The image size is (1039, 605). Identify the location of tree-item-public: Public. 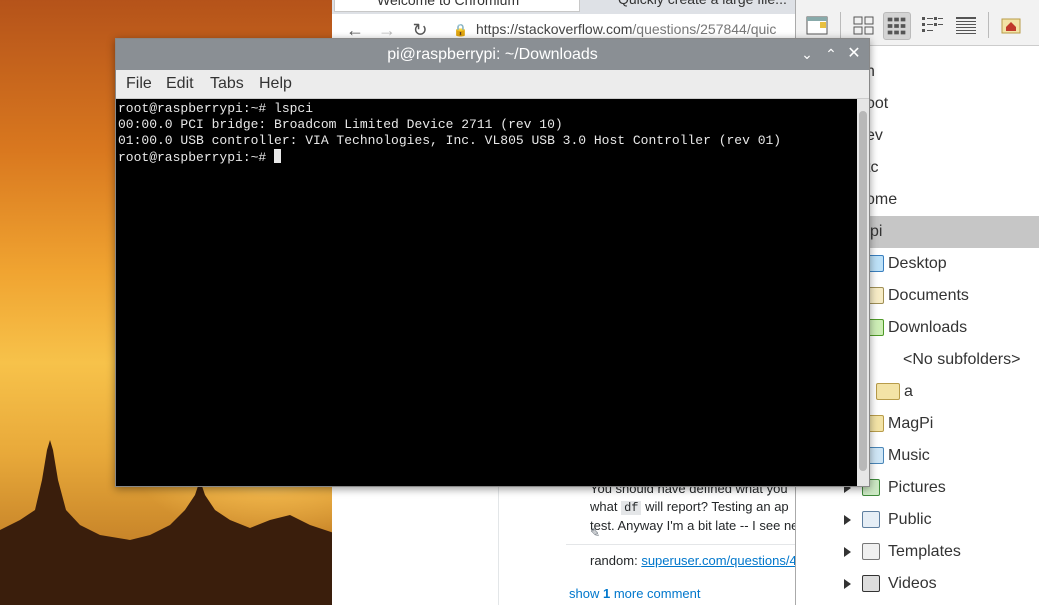
(917, 520).